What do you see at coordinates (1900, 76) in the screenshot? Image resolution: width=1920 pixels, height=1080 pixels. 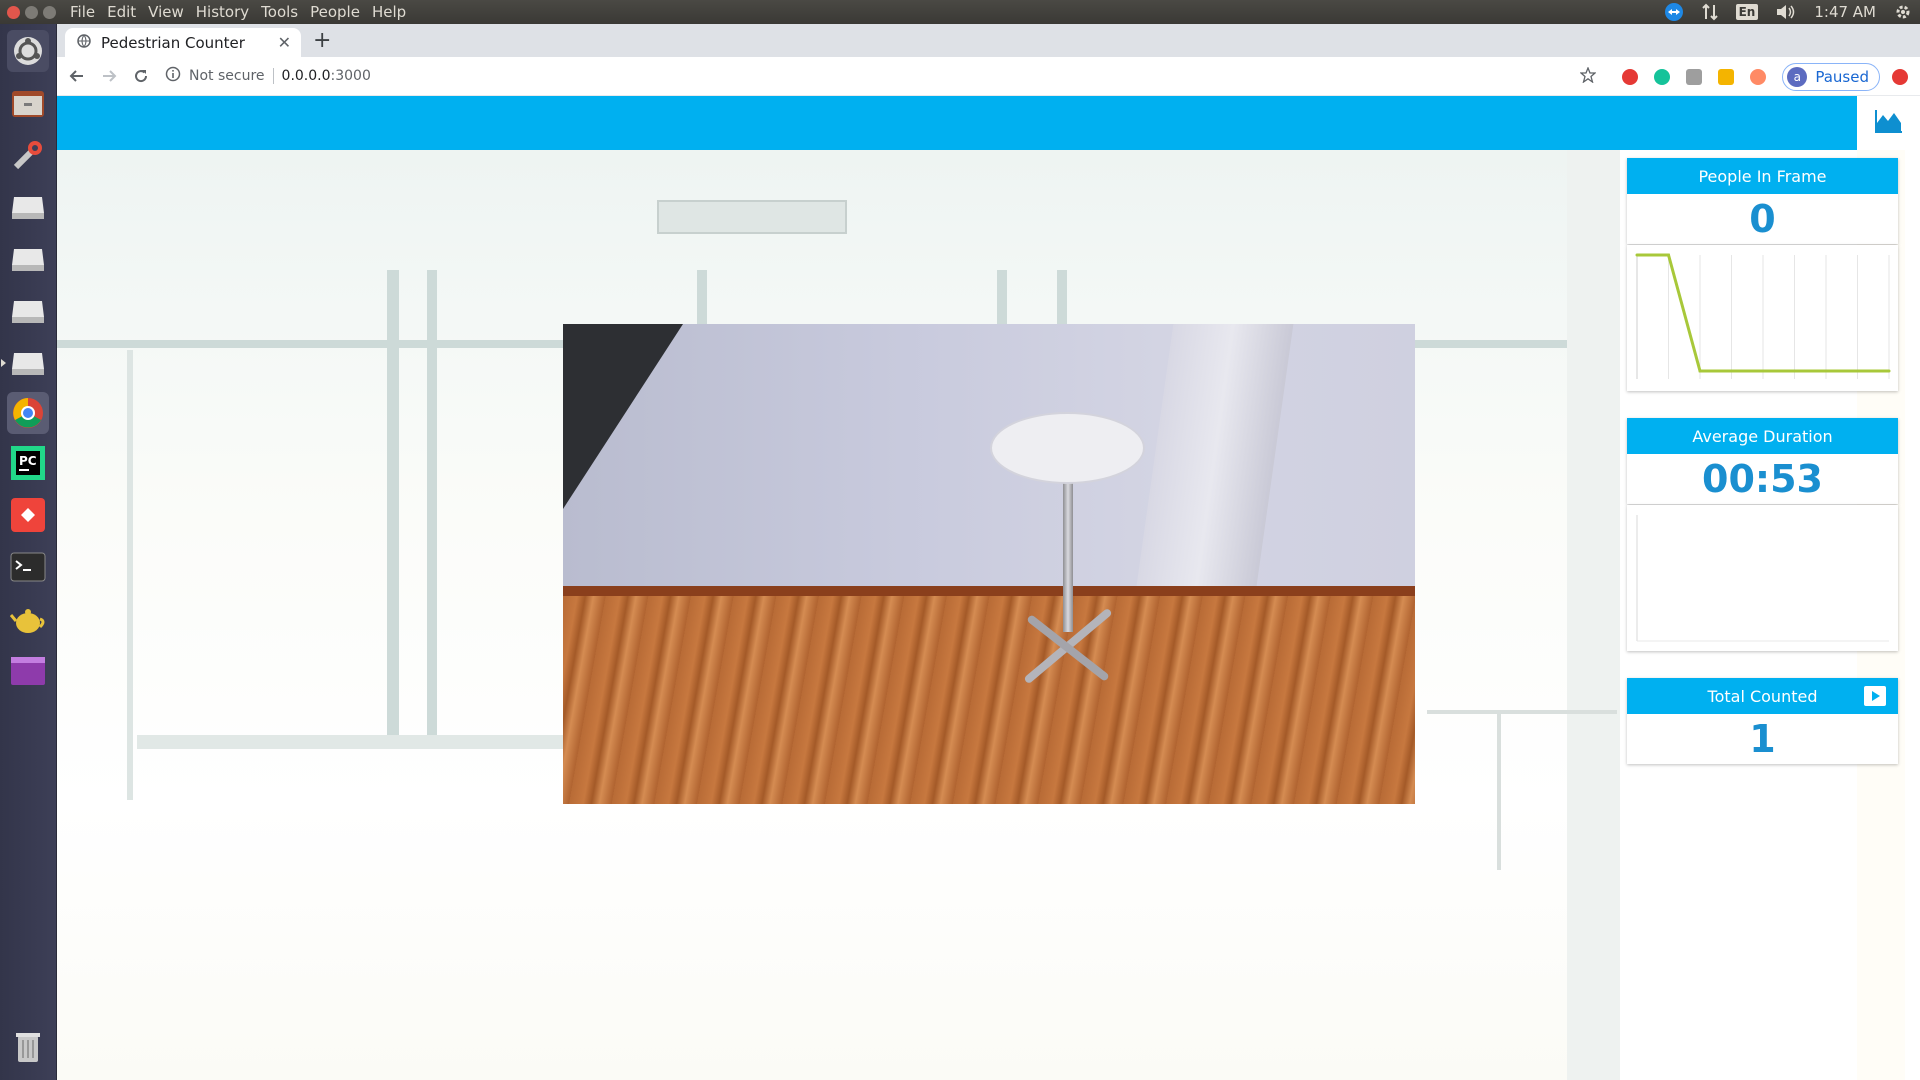 I see `update-icon` at bounding box center [1900, 76].